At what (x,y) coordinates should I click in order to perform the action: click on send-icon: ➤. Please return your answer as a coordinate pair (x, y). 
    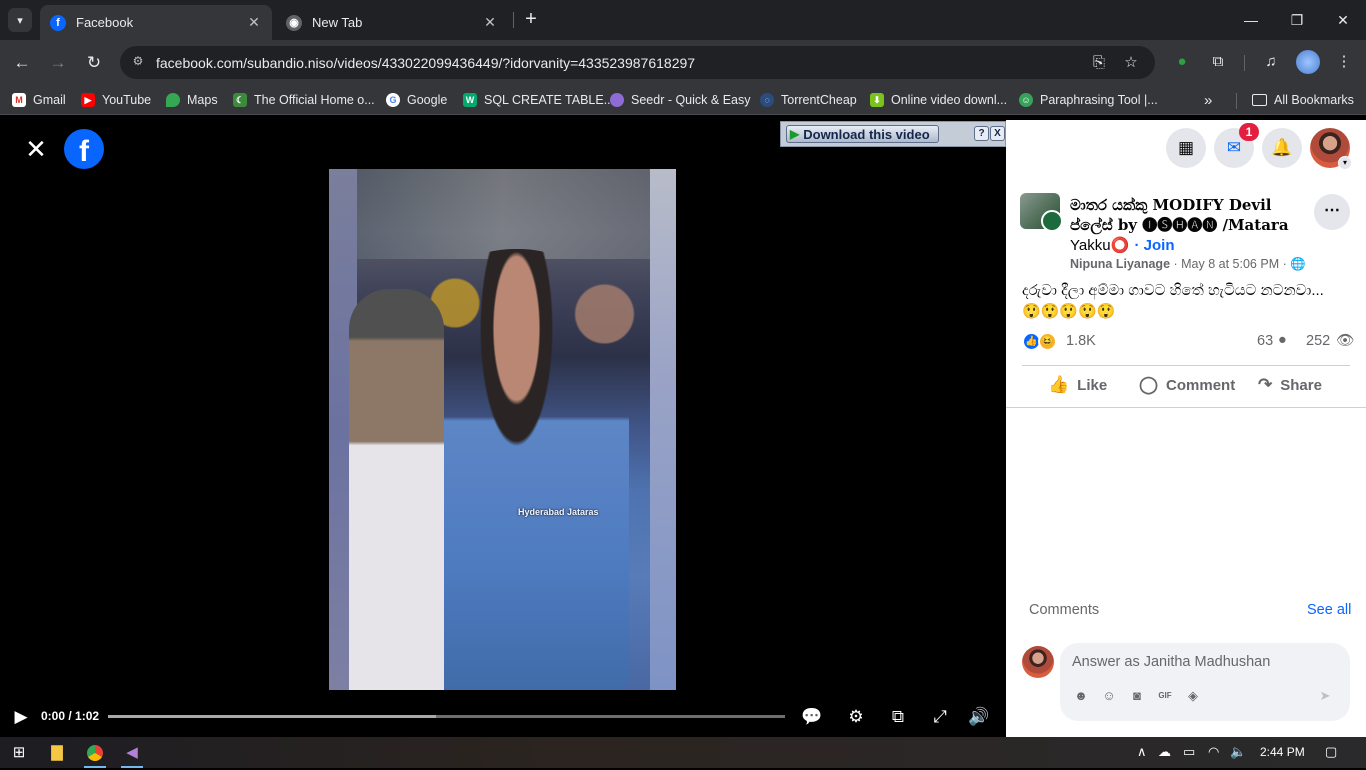
    Looking at the image, I should click on (1325, 696).